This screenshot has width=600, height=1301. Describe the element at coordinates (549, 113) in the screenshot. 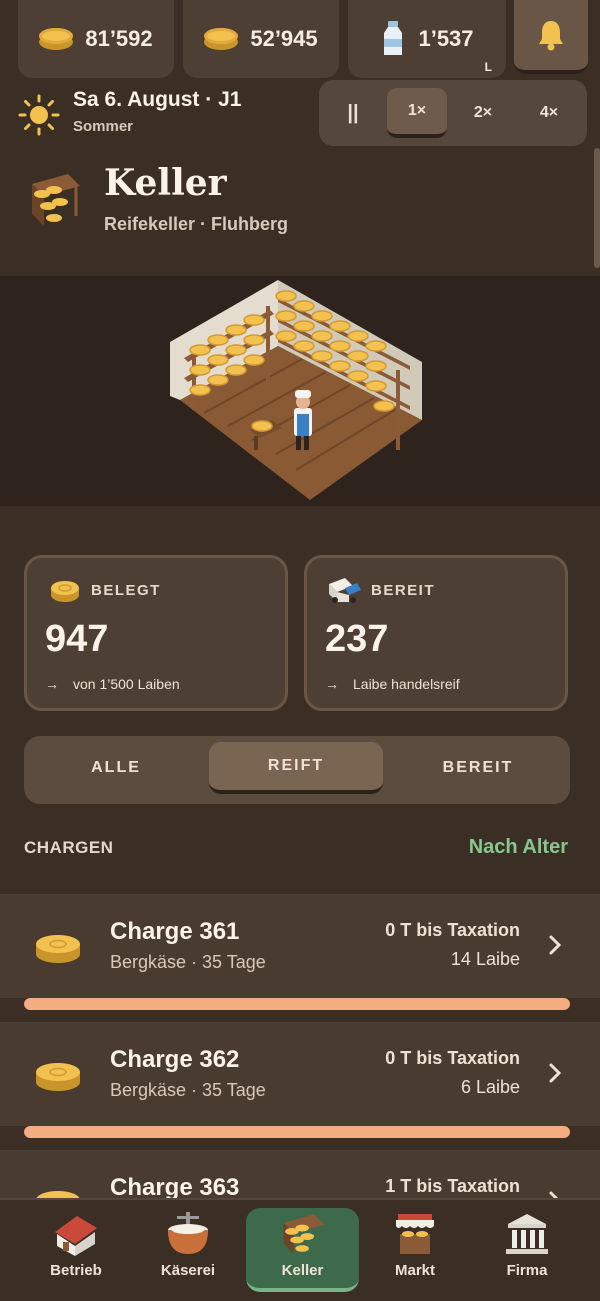

I see `speed-4x-button: 4×` at that location.